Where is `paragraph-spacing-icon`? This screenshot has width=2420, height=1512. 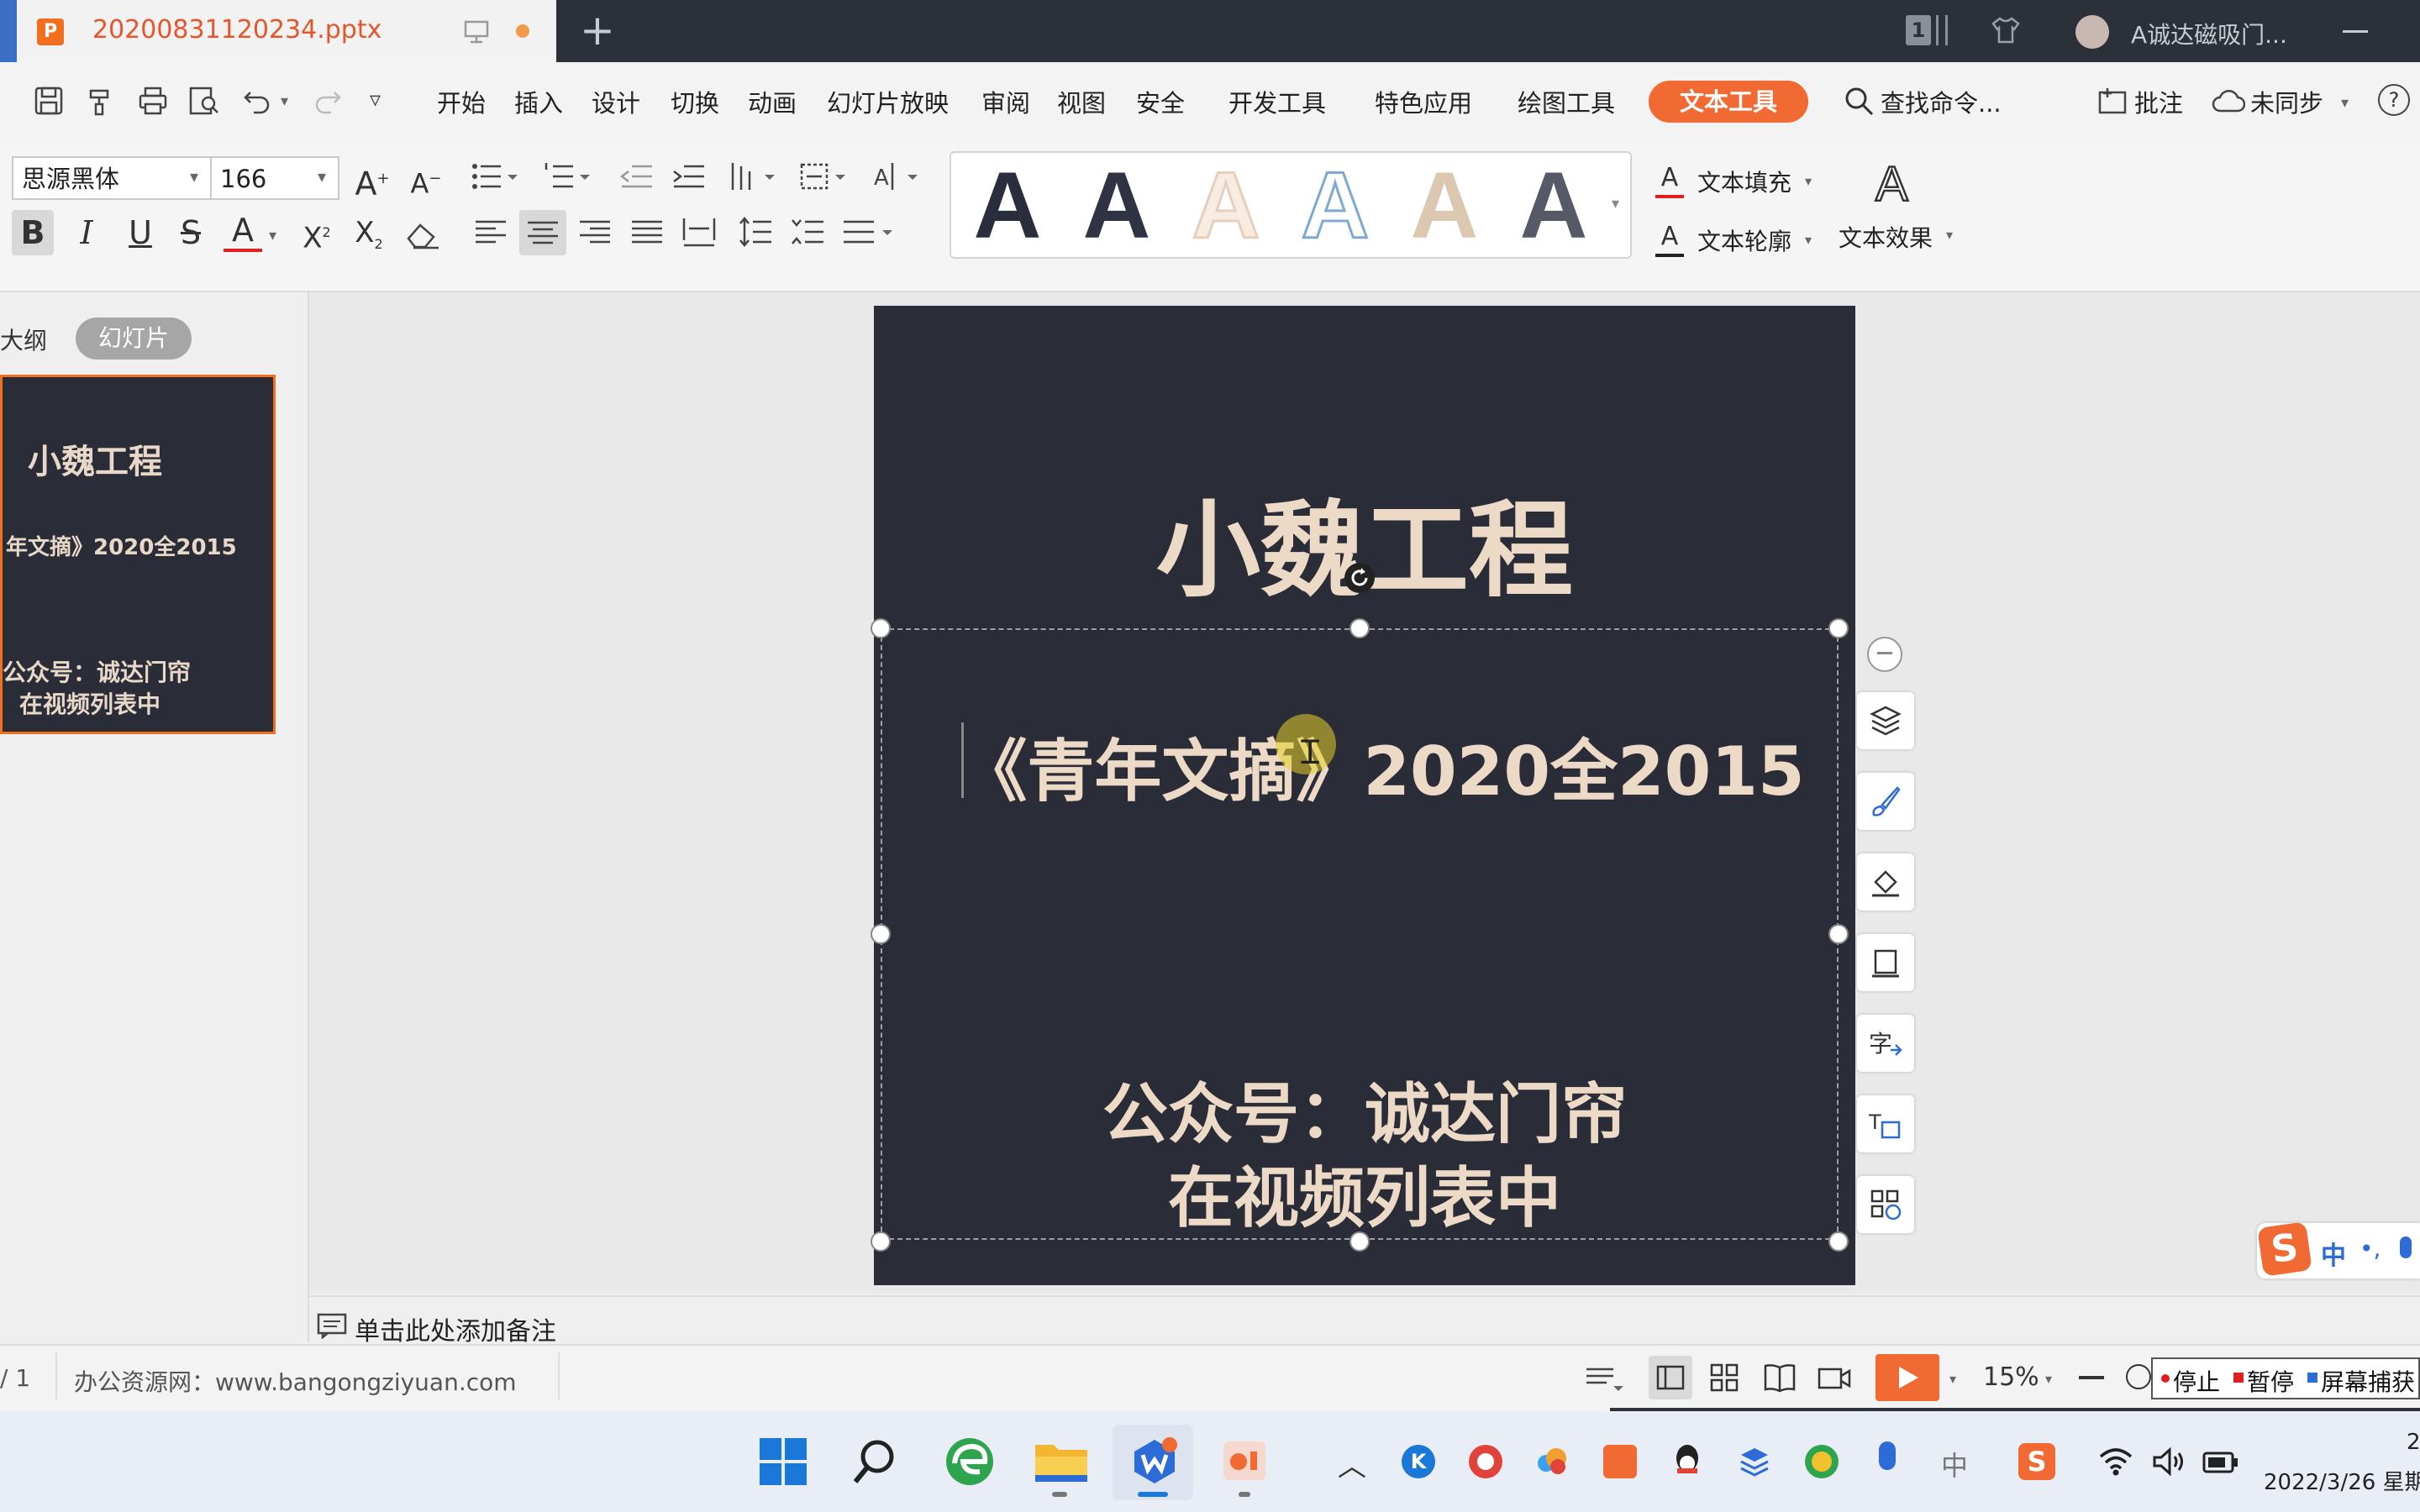 paragraph-spacing-icon is located at coordinates (809, 232).